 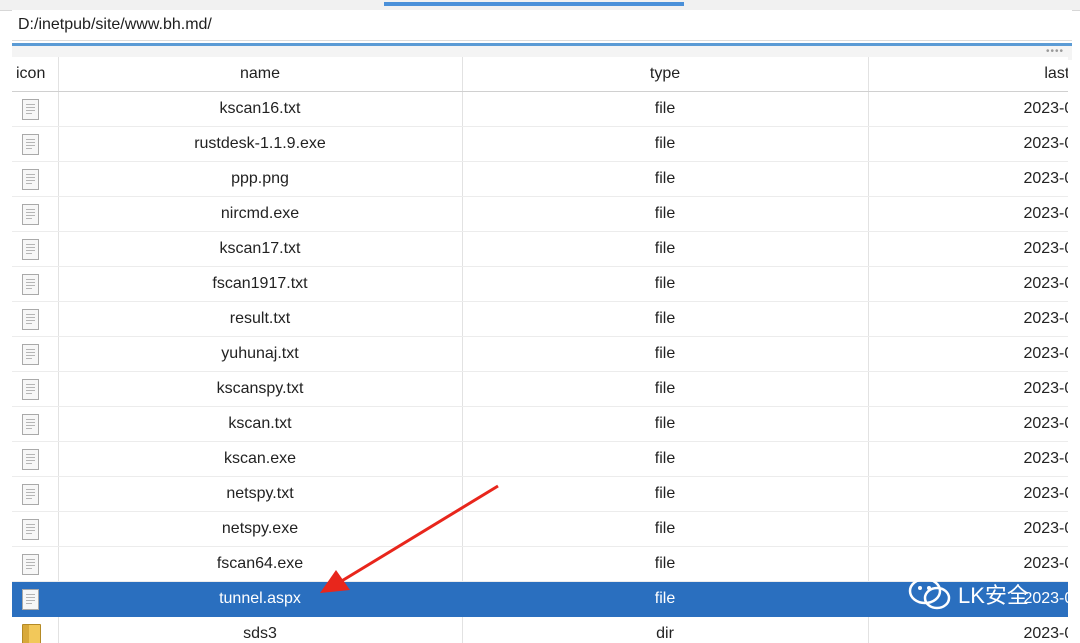 I want to click on file-name: netspy.exe, so click(x=260, y=529).